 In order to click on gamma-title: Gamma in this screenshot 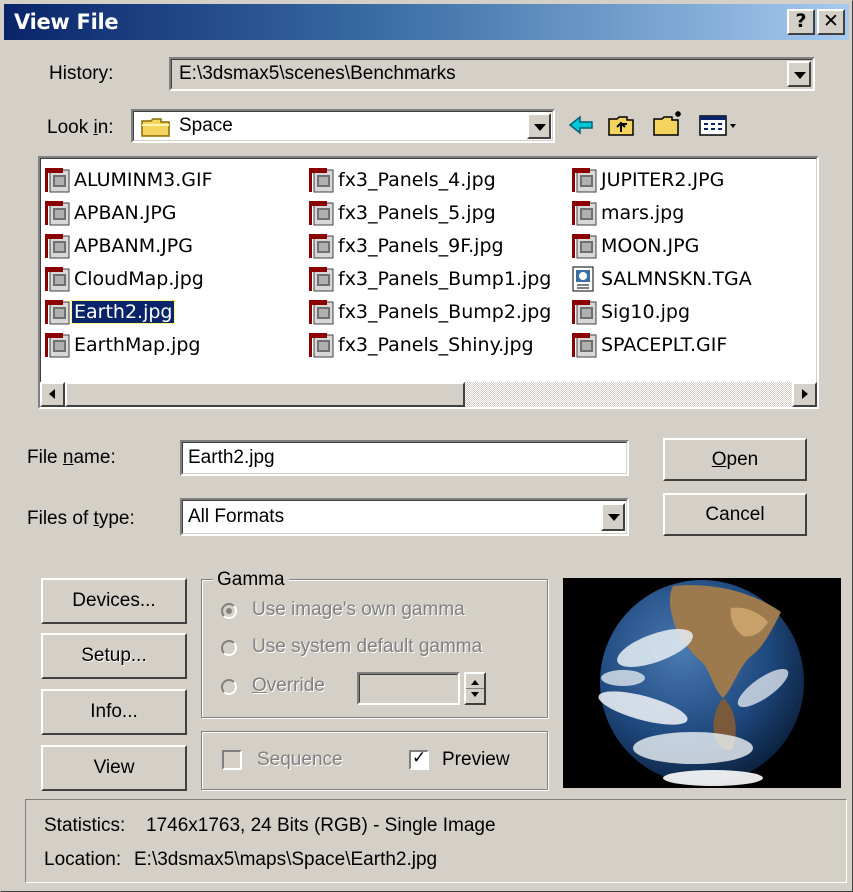, I will do `click(251, 580)`.